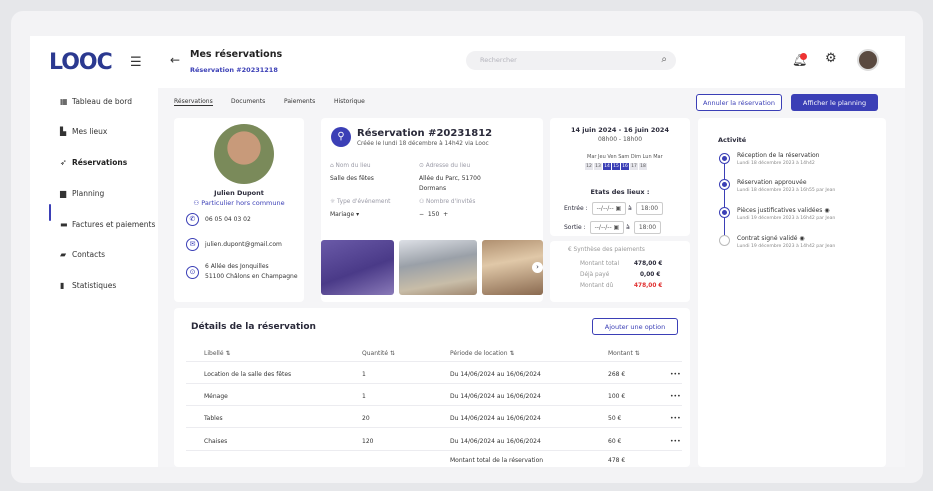  What do you see at coordinates (606, 250) in the screenshot?
I see `payments-title: € Synthèse des paiements` at bounding box center [606, 250].